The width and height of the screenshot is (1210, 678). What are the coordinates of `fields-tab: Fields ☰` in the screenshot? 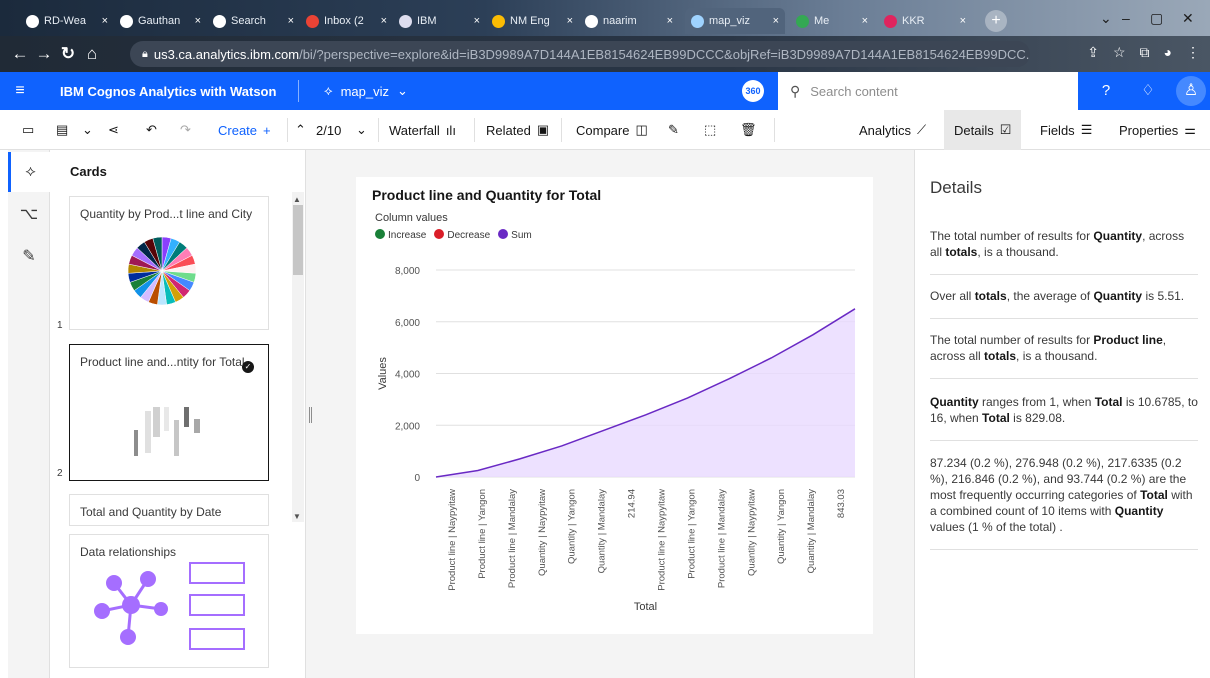 It's located at (1066, 130).